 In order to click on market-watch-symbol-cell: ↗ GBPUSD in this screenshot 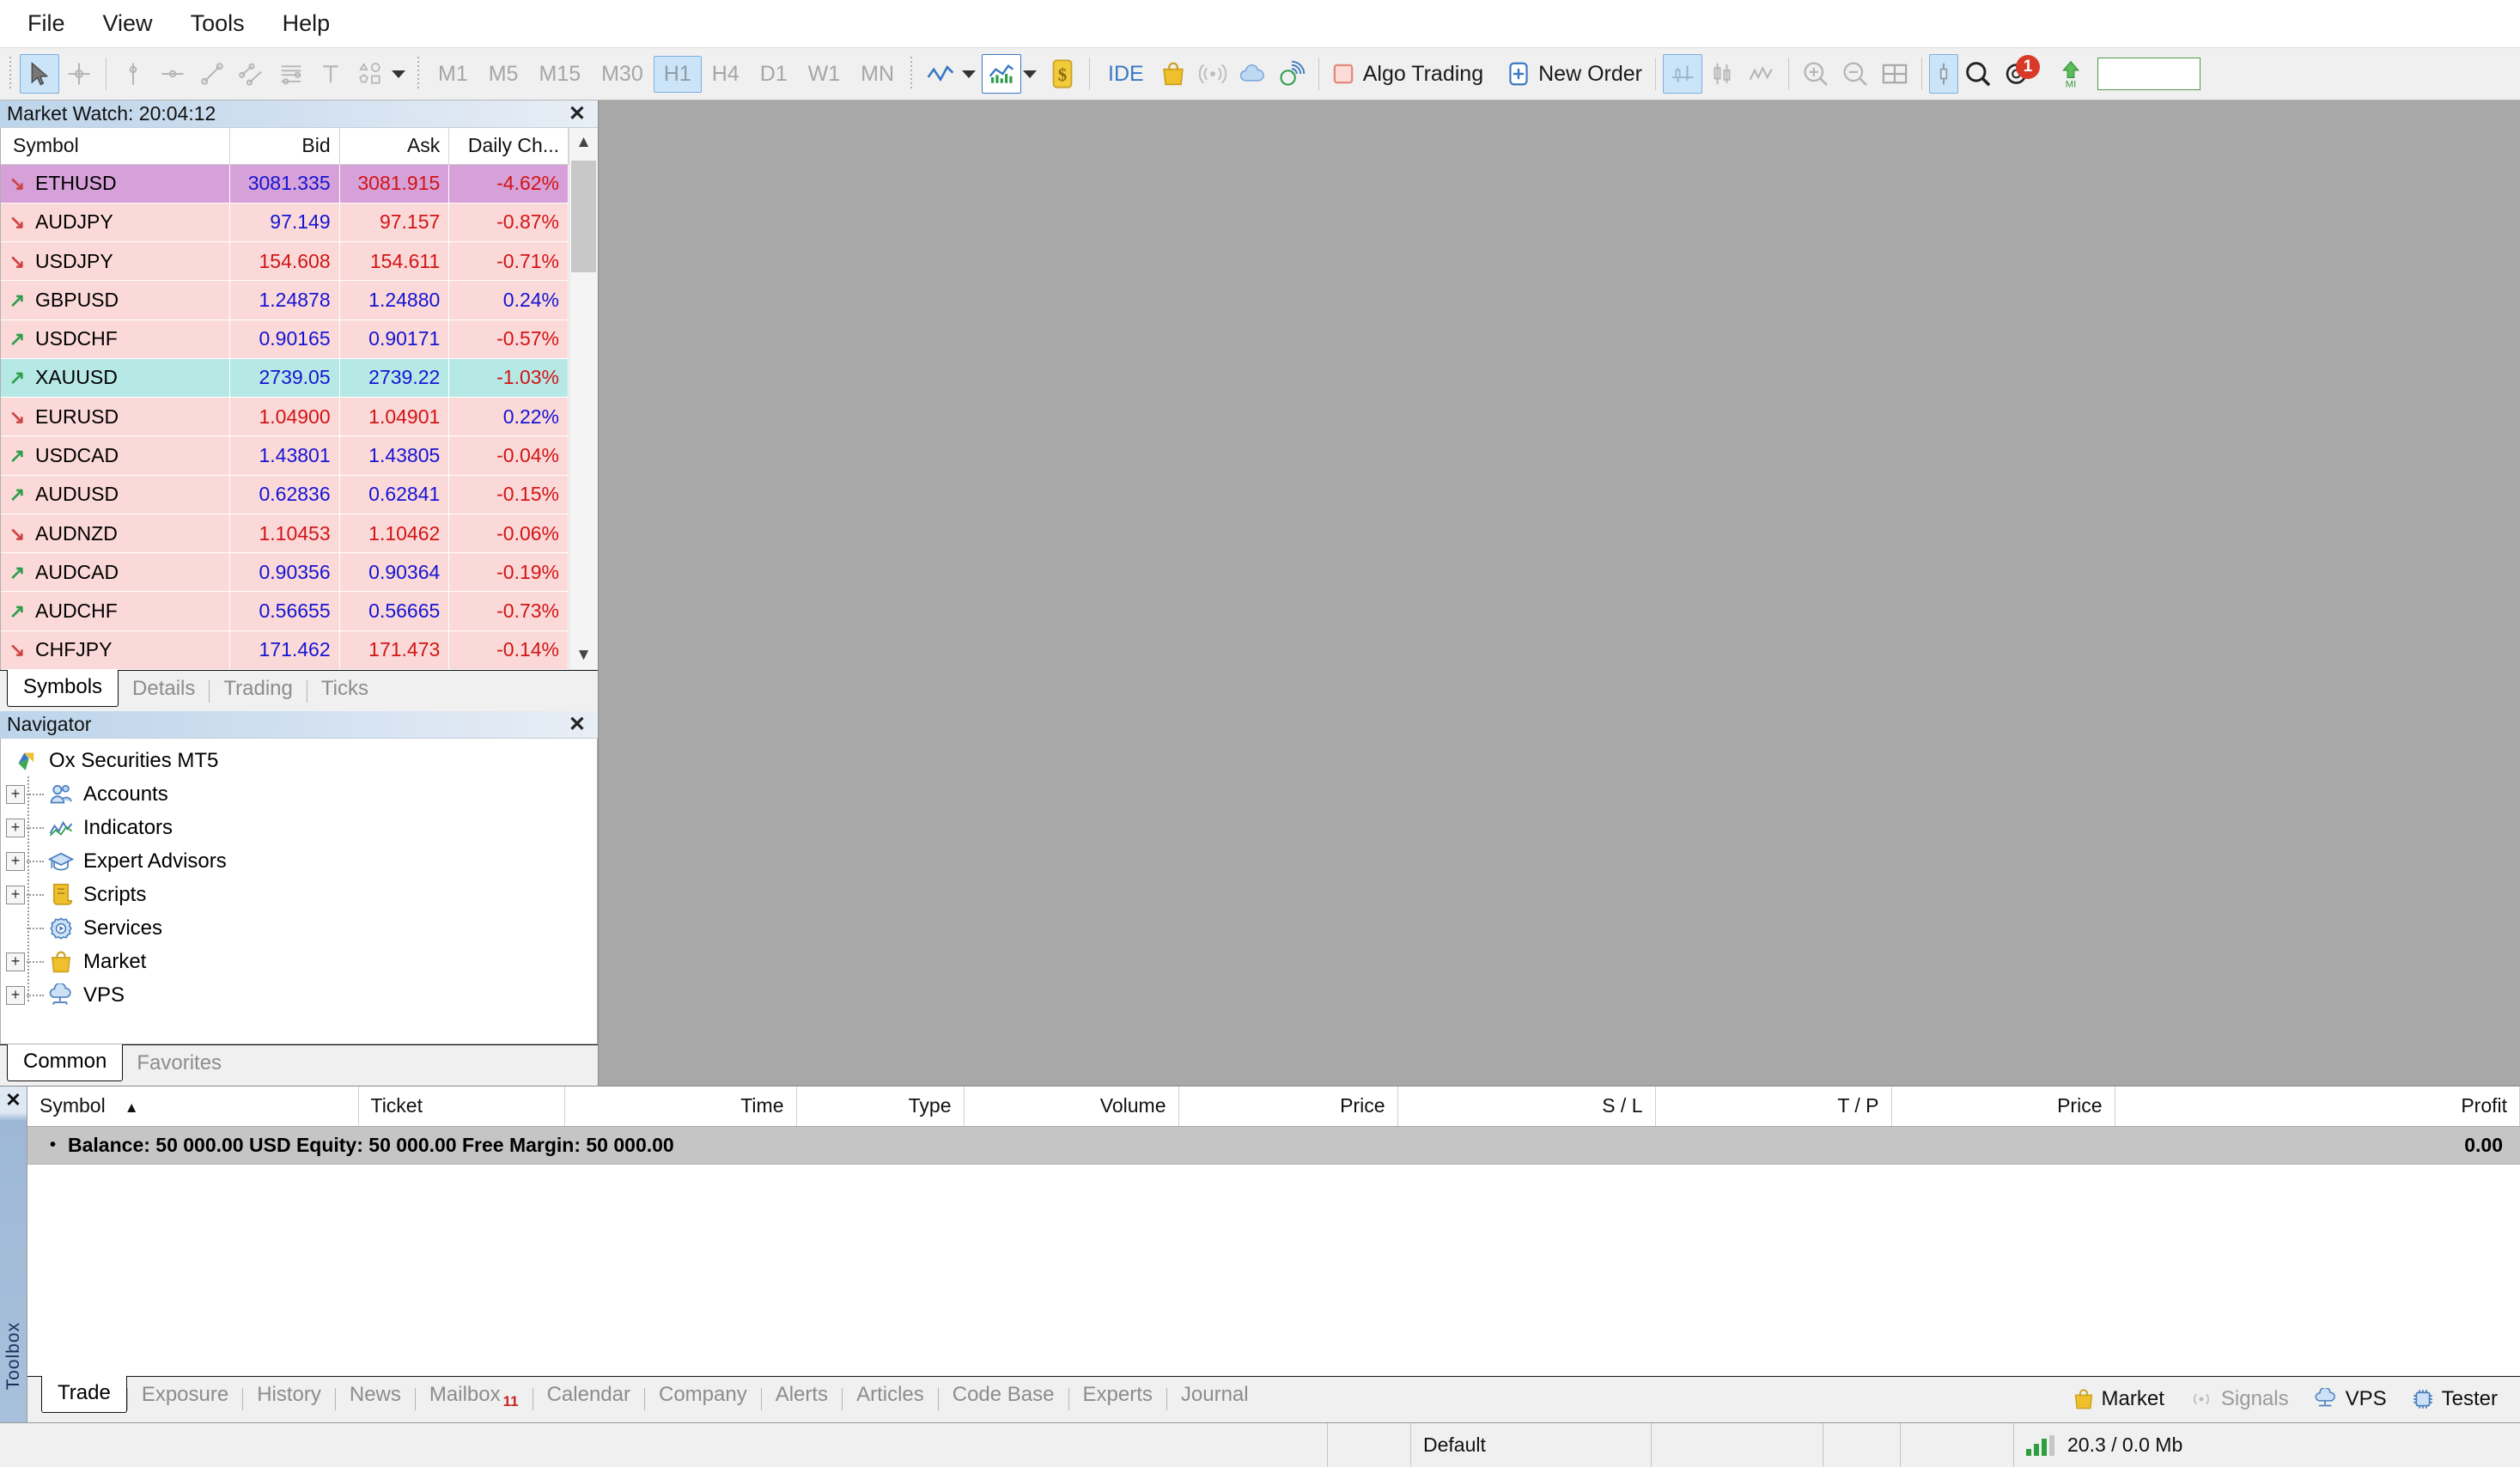, I will do `click(116, 300)`.